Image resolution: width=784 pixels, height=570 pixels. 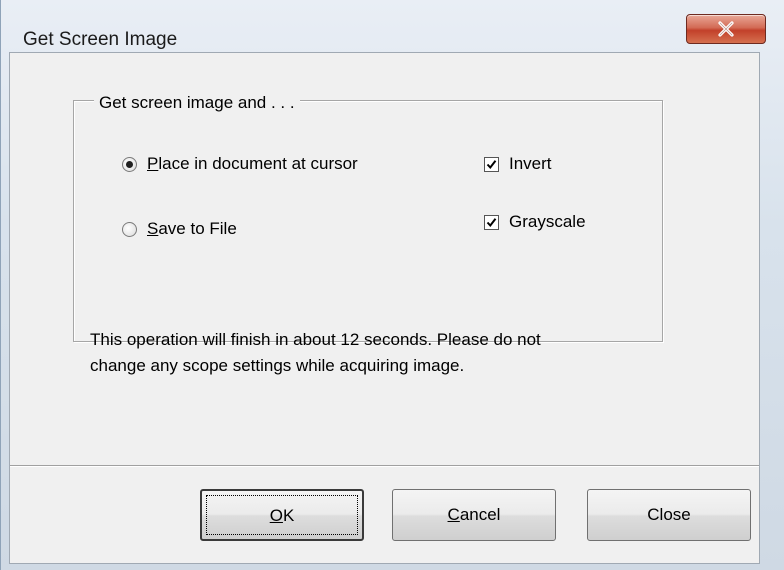 What do you see at coordinates (530, 163) in the screenshot?
I see `invert-label: Invert` at bounding box center [530, 163].